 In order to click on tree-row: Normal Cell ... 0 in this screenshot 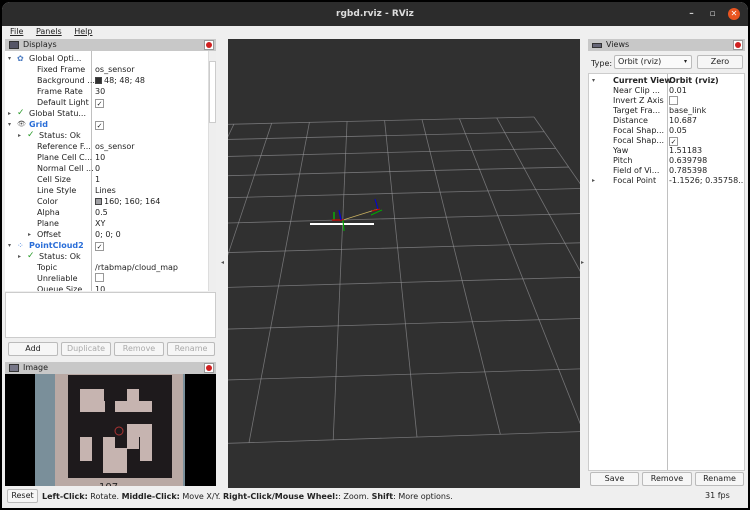, I will do `click(110, 168)`.